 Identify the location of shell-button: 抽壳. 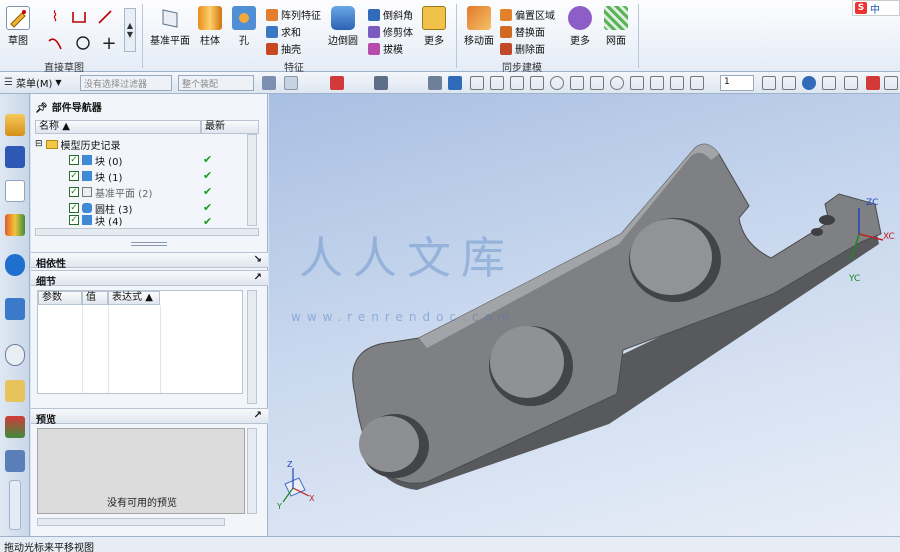
(283, 48).